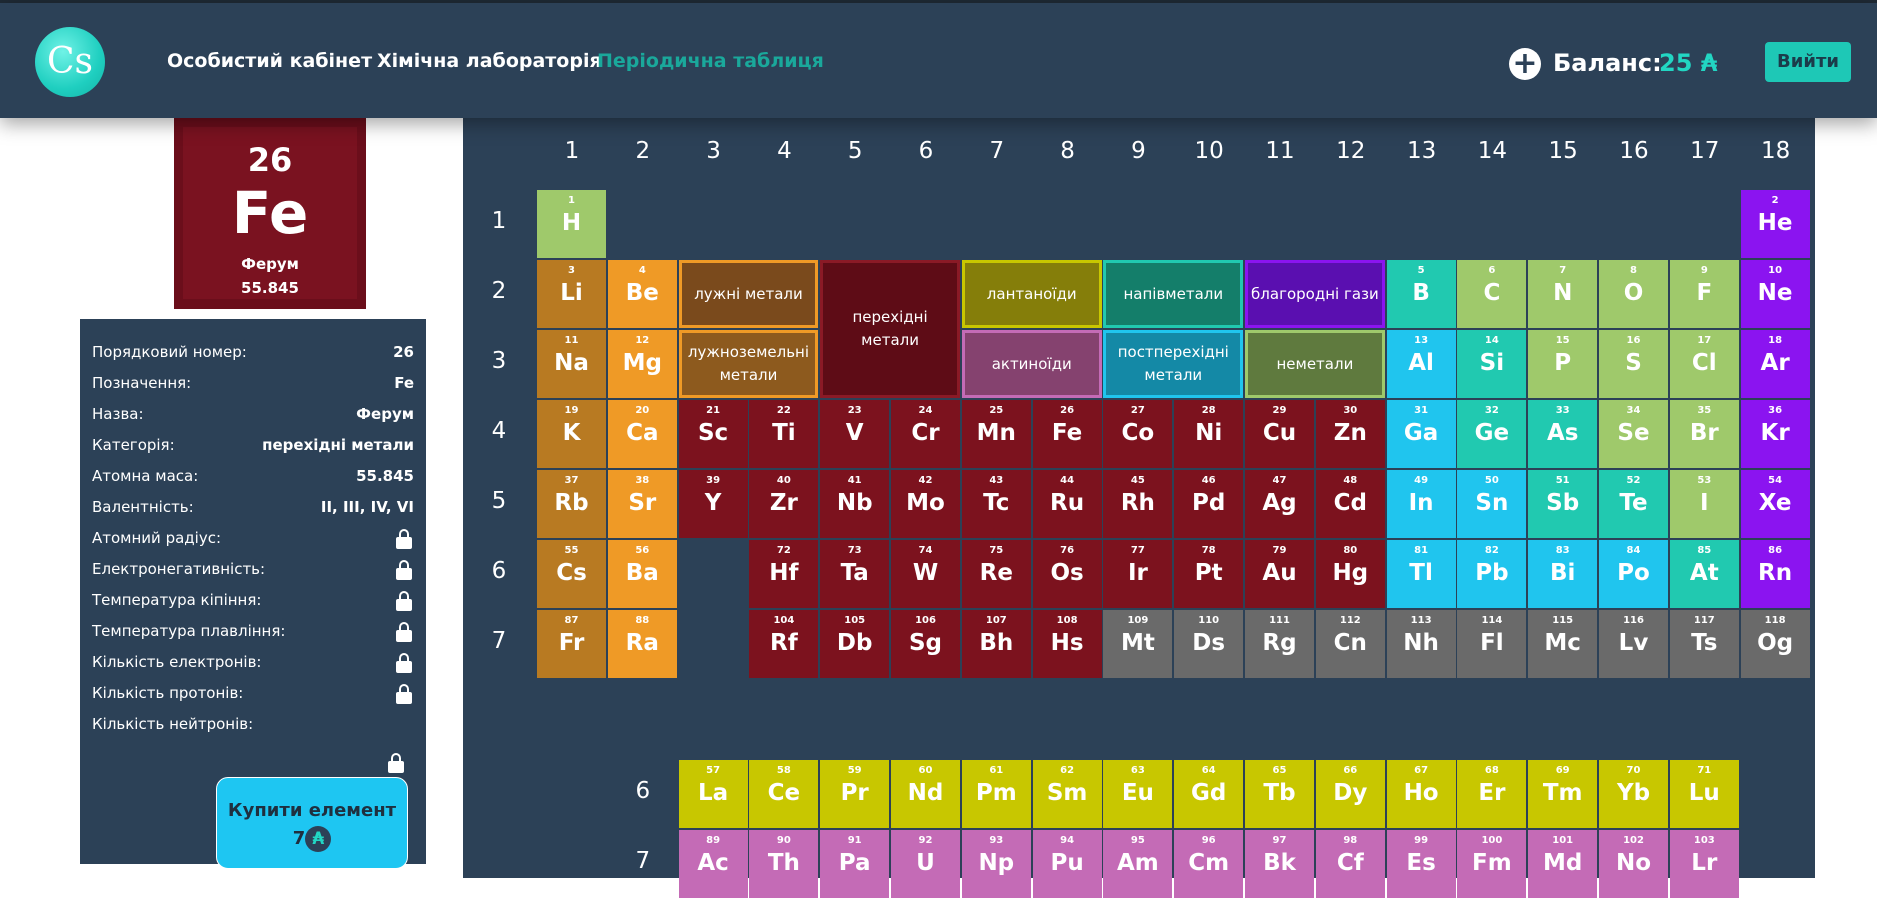 This screenshot has width=1877, height=898. What do you see at coordinates (1633, 504) in the screenshot?
I see `element-cell: 52 Te` at bounding box center [1633, 504].